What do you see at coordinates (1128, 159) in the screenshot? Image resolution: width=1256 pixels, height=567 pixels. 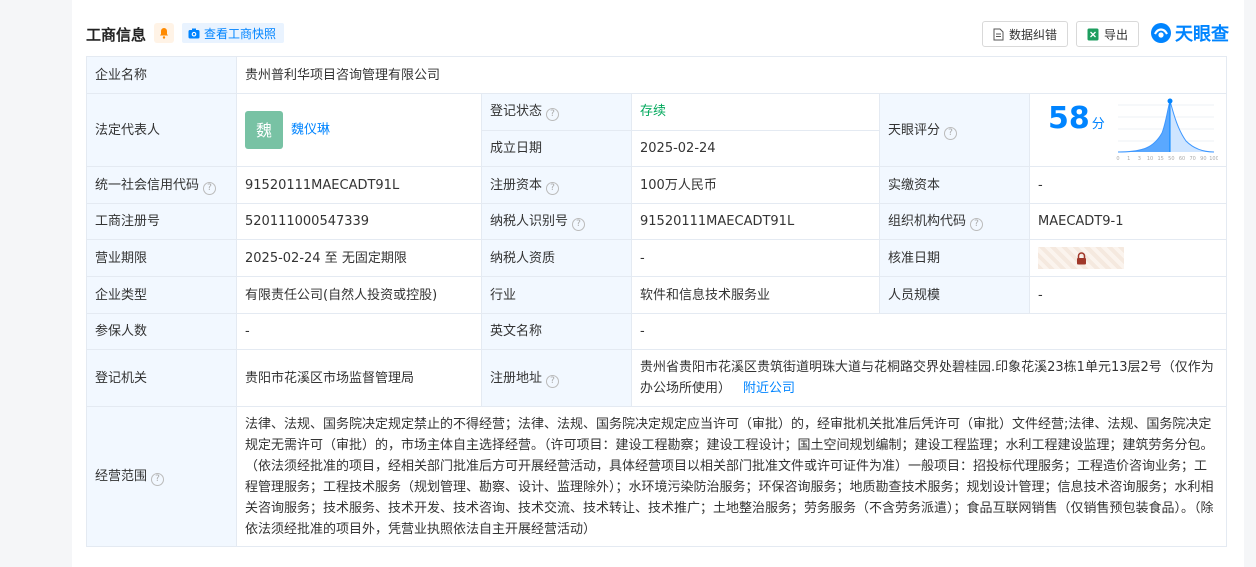 I see `score-tick-label: 1` at bounding box center [1128, 159].